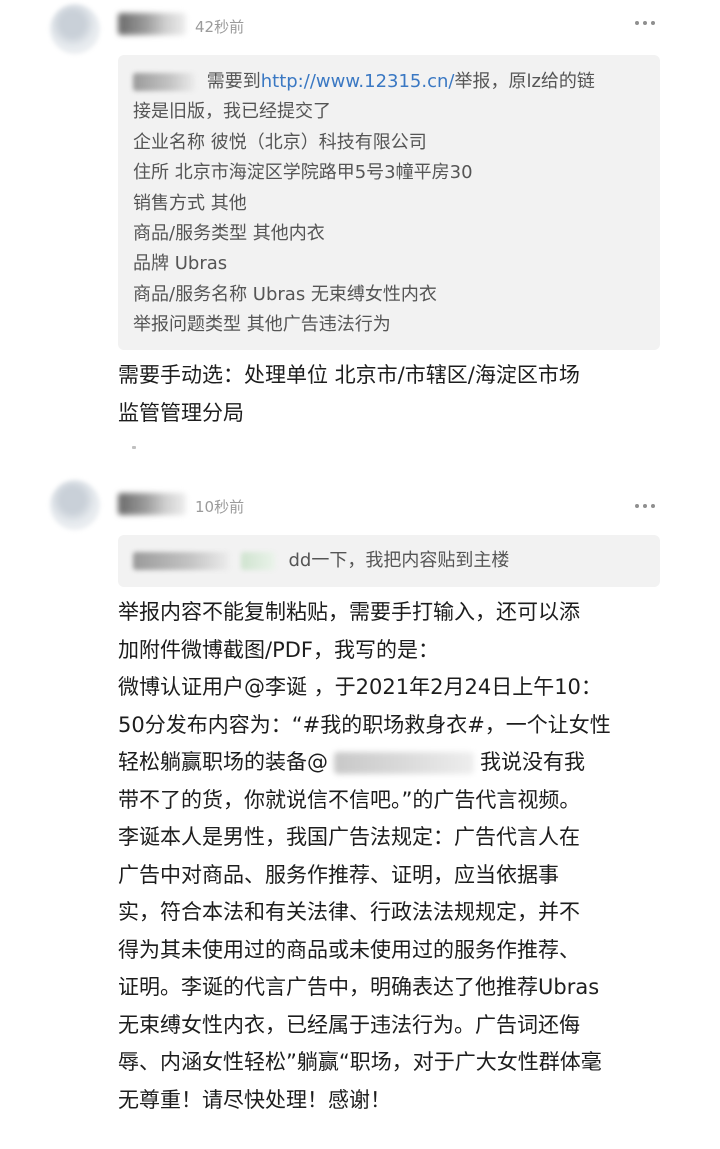 This screenshot has width=720, height=1149. What do you see at coordinates (364, 724) in the screenshot?
I see `body-line: 50分发布内容为：“#我的职场救身衣#，一个让女性` at bounding box center [364, 724].